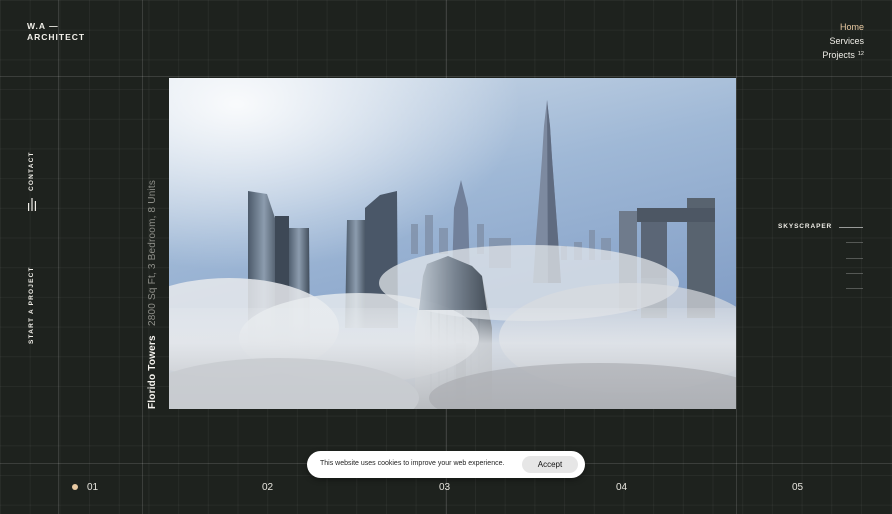 This screenshot has height=514, width=892. Describe the element at coordinates (152, 252) in the screenshot. I see `project-details: 2800 Sq Ft, 3 Bedroom, 8 Units` at that location.